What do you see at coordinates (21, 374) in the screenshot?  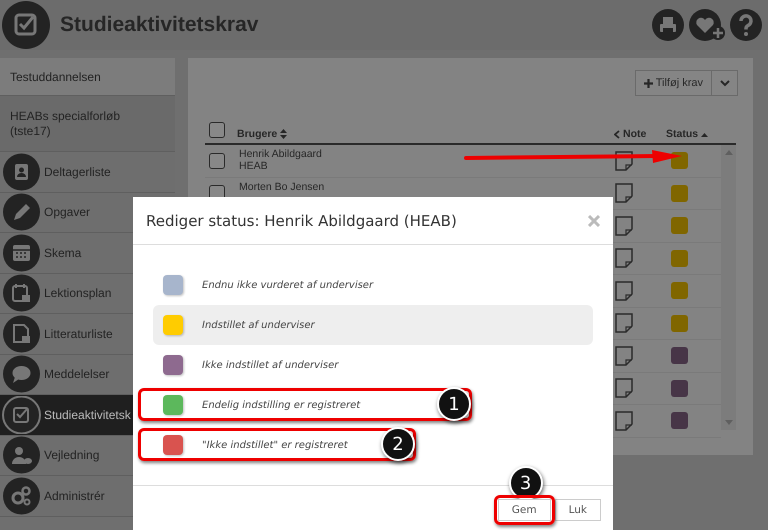 I see `speech-bubble-icon` at bounding box center [21, 374].